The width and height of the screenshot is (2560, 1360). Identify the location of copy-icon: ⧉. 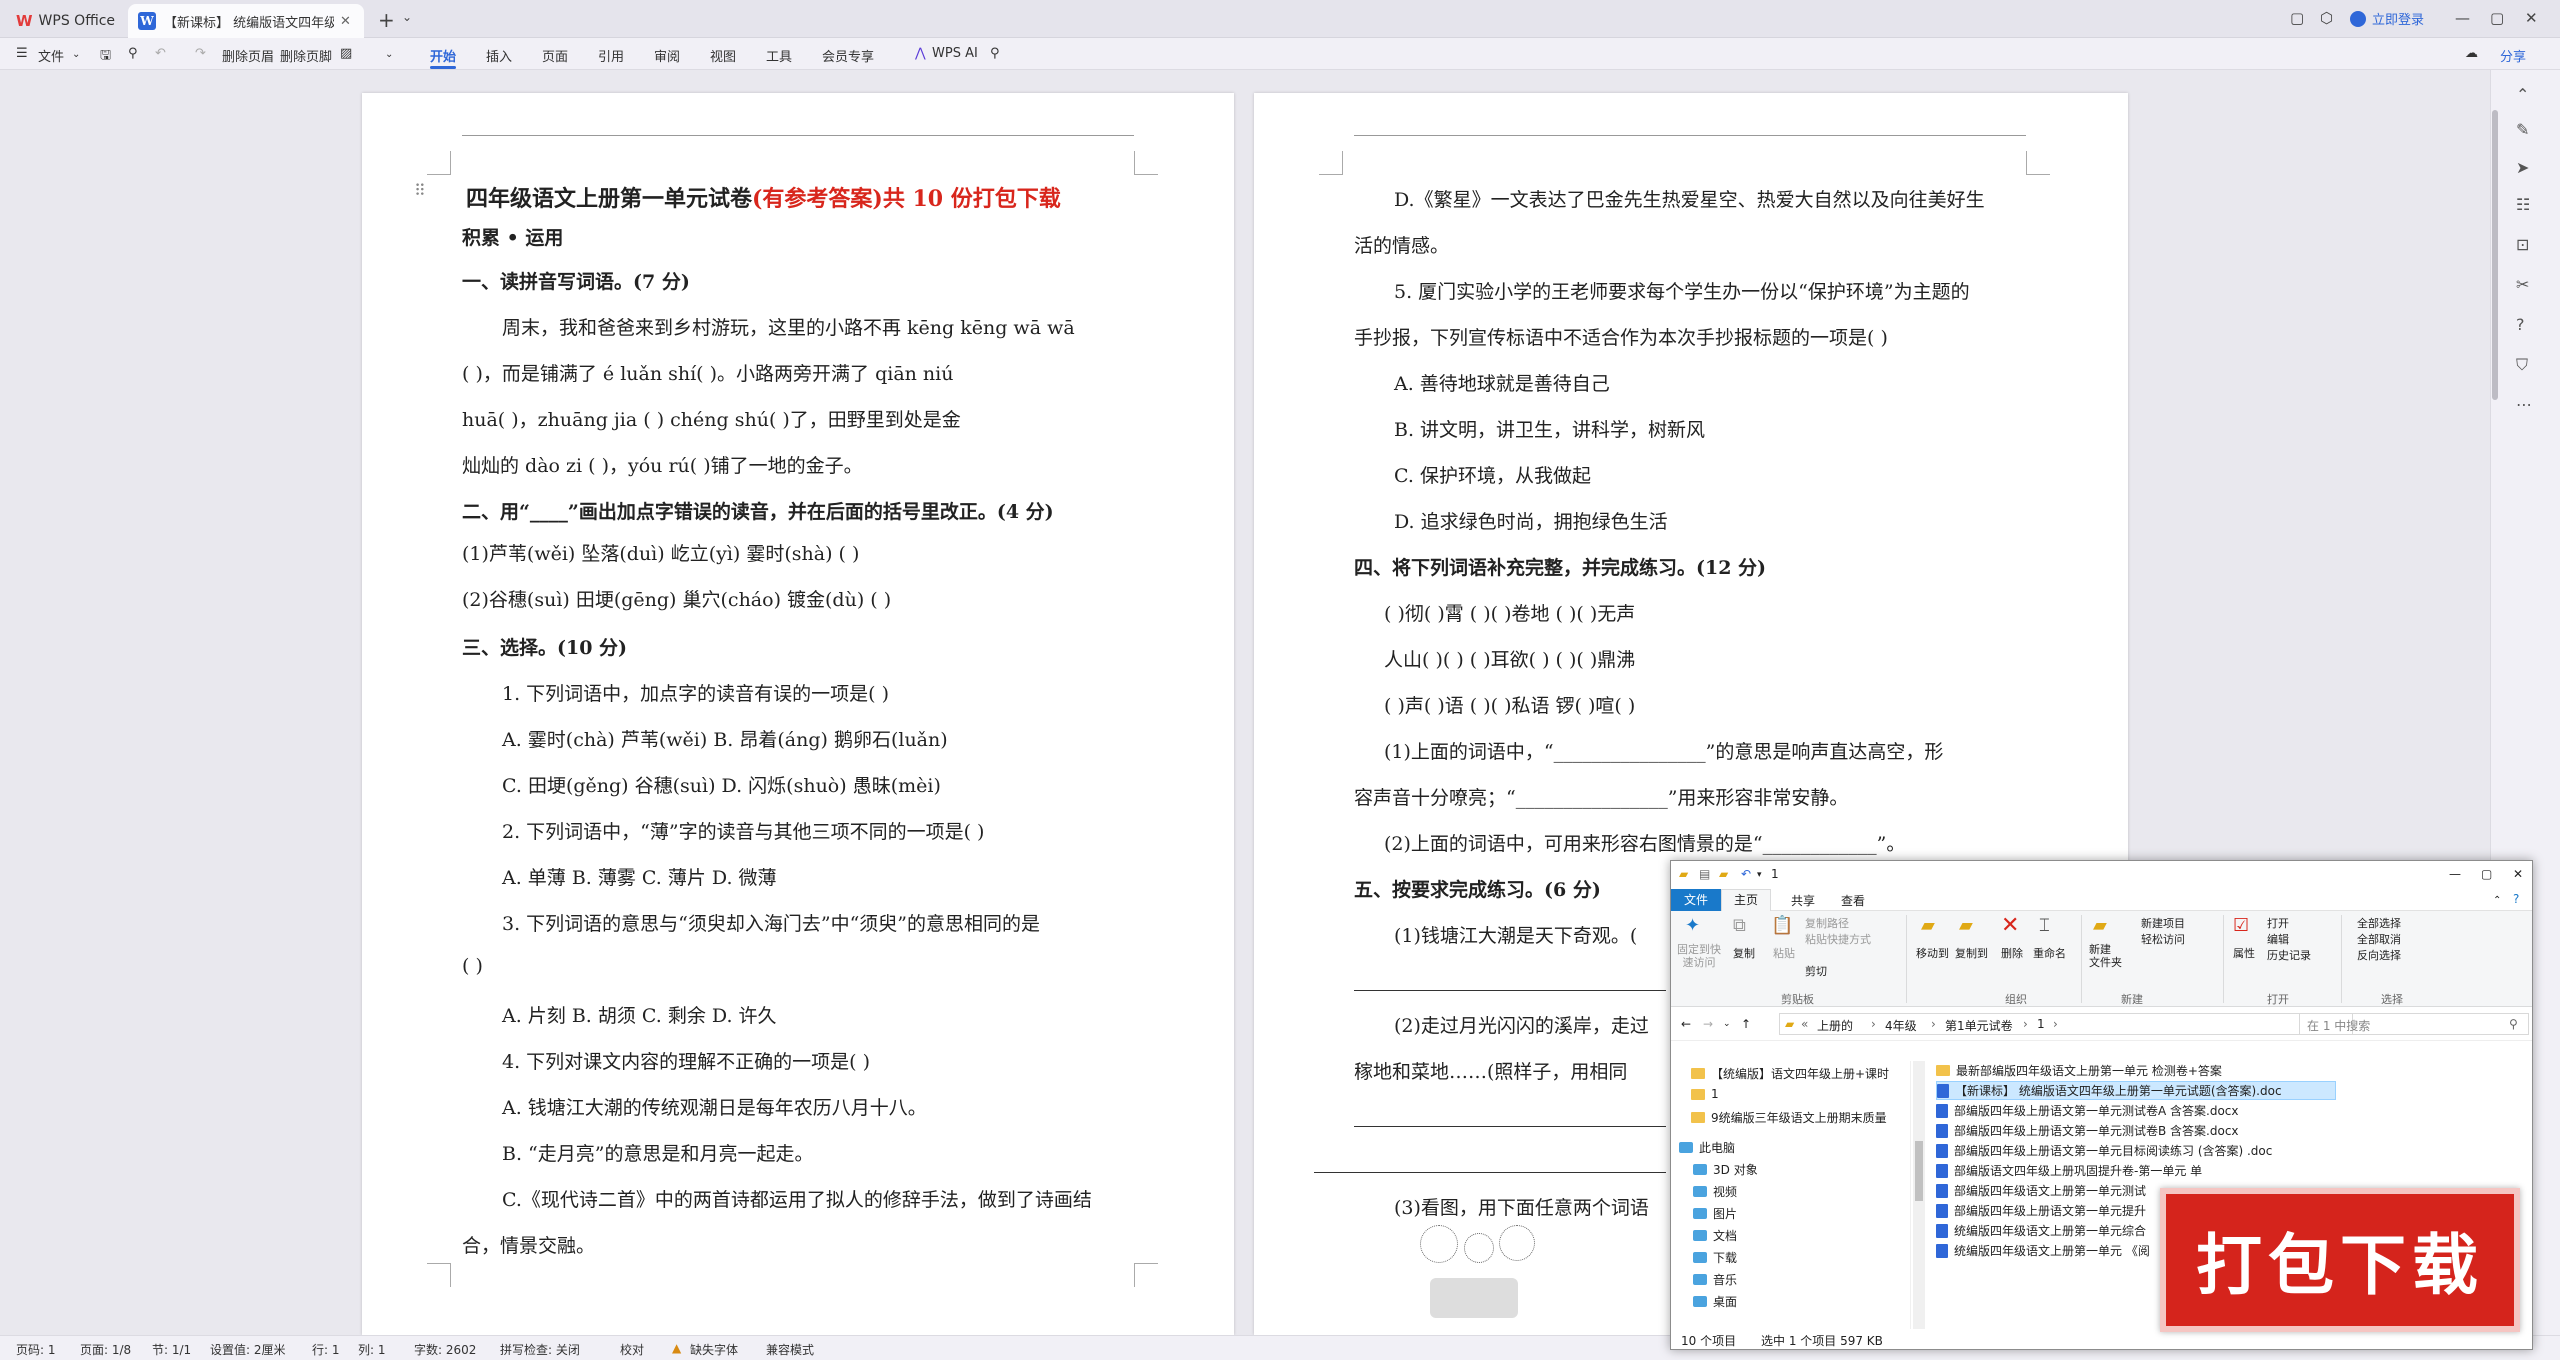
(1739, 925).